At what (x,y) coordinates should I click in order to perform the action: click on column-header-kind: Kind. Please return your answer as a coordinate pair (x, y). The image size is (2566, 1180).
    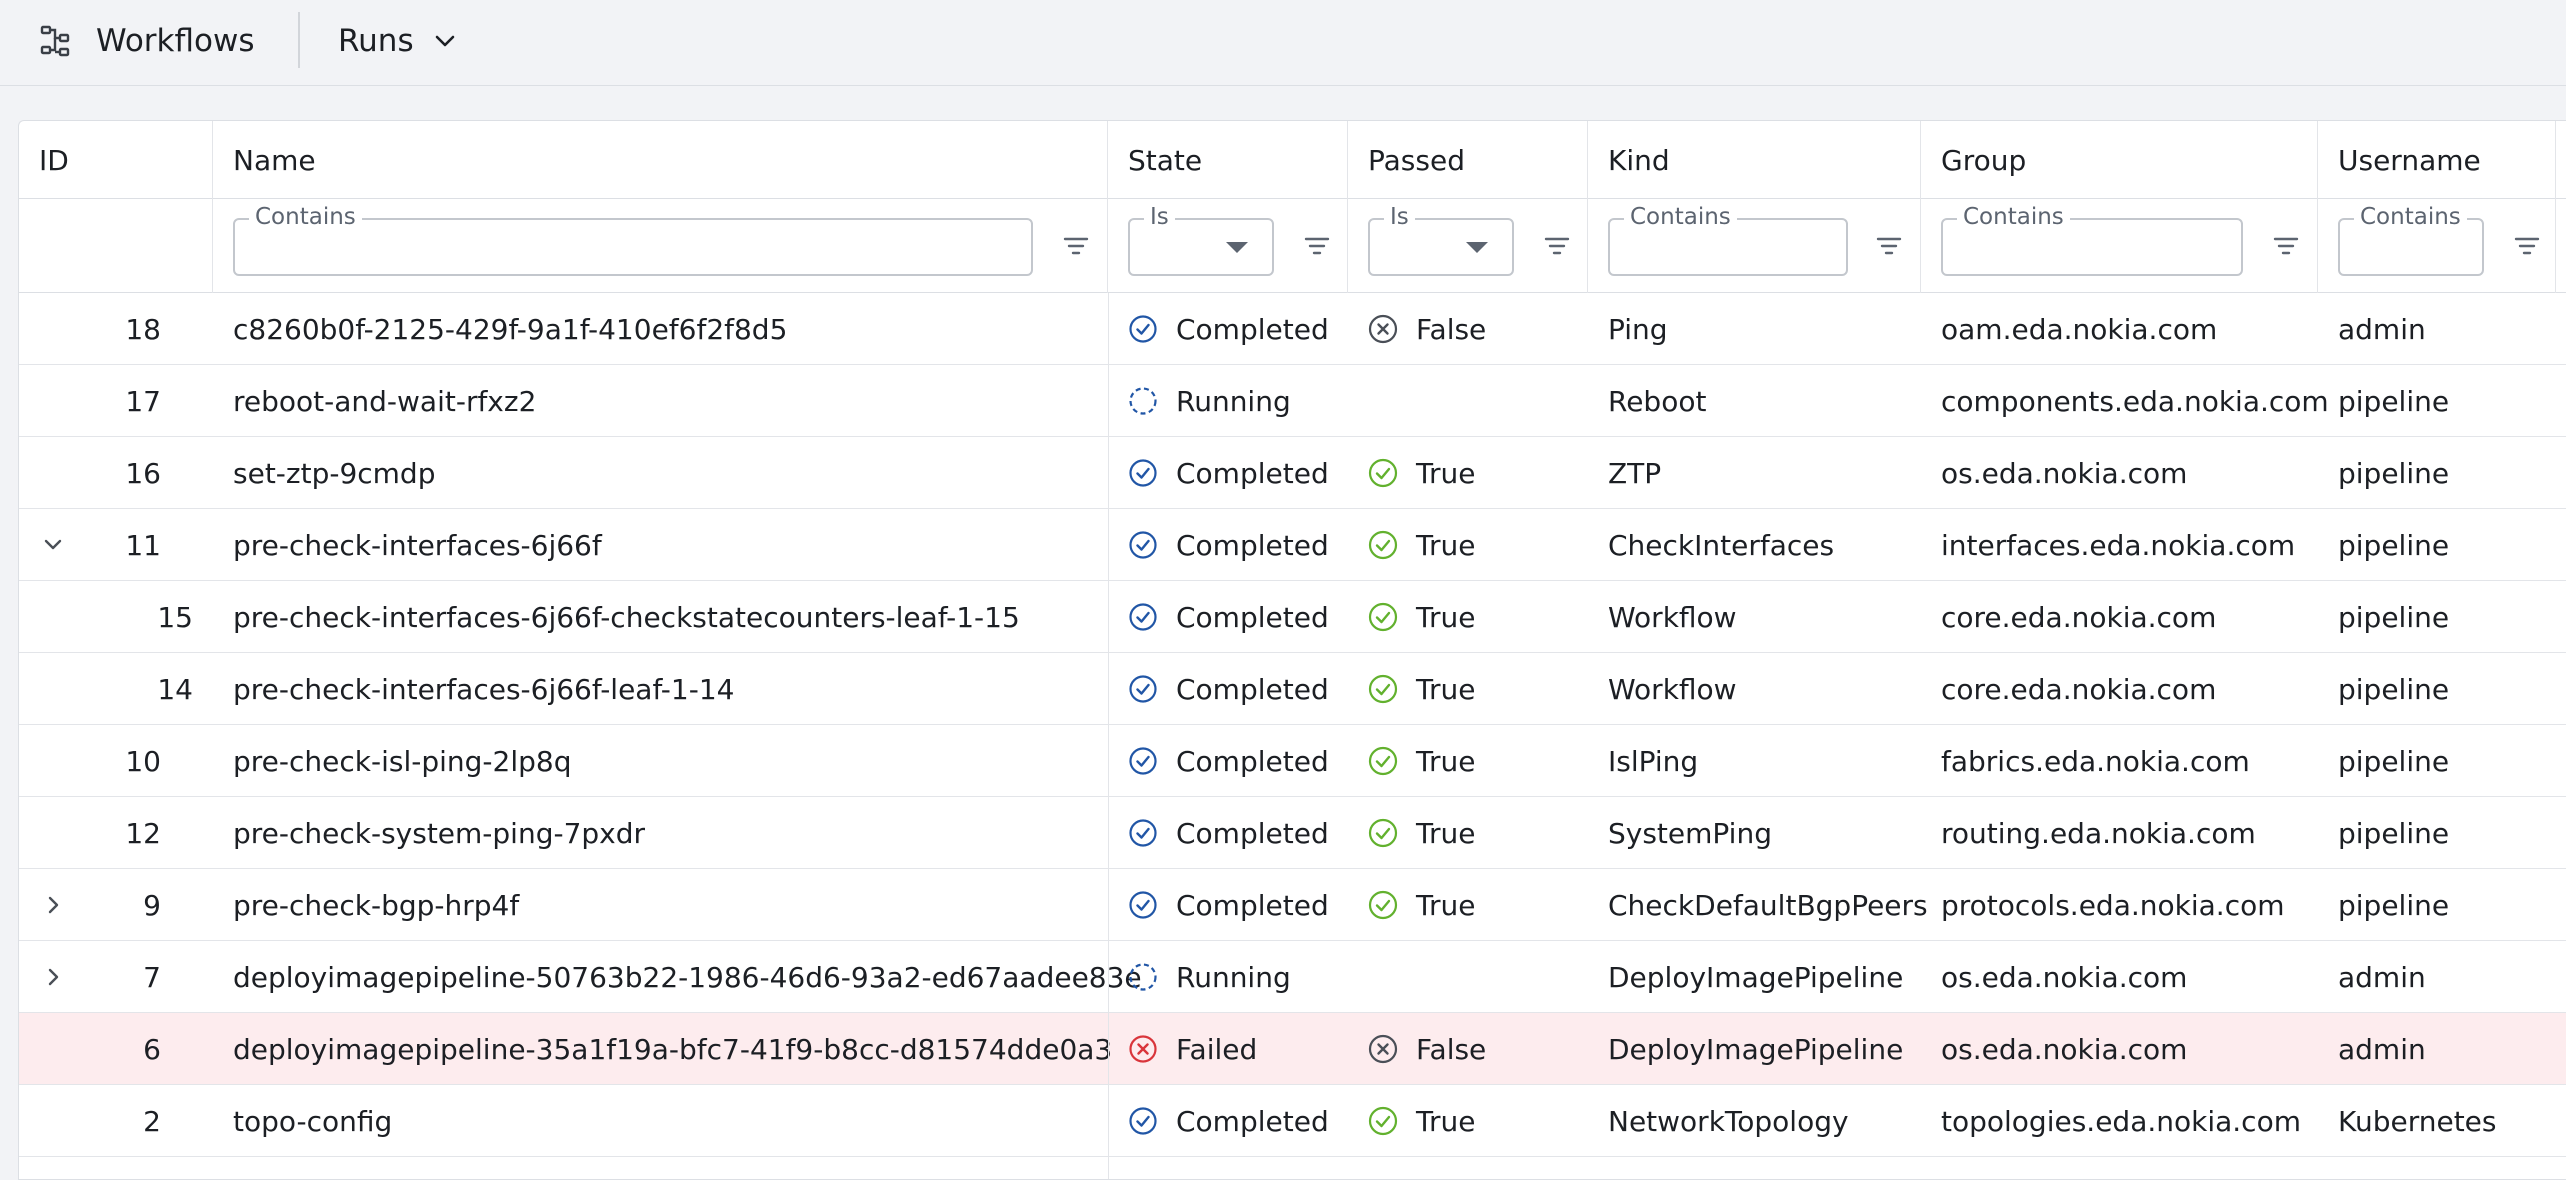
    Looking at the image, I should click on (1754, 160).